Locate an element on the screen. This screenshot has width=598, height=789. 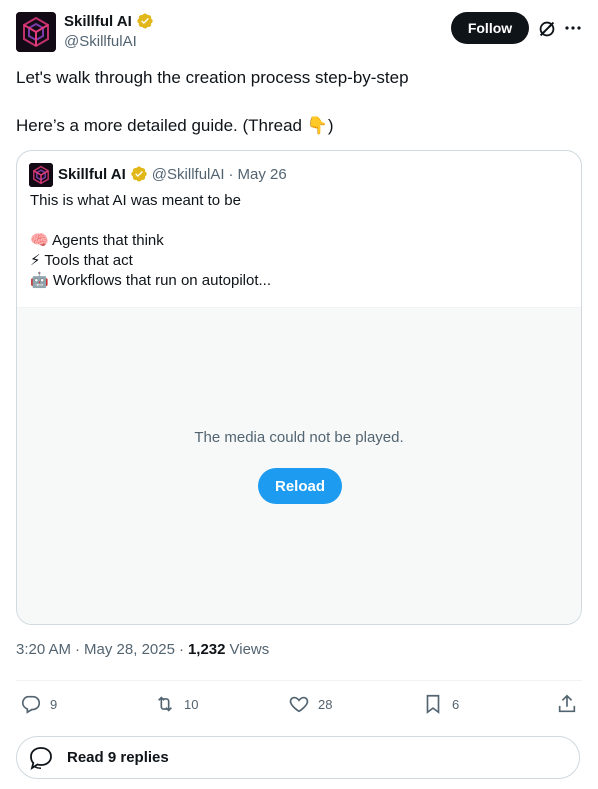
author-handle: @SkillfulAI is located at coordinates (100, 41).